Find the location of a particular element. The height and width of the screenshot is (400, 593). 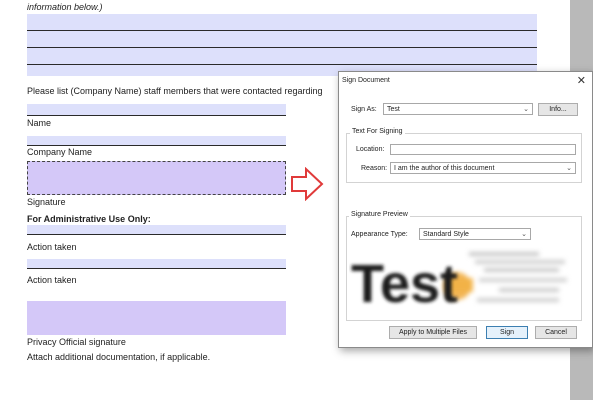

privacy-signature-field is located at coordinates (156, 318).